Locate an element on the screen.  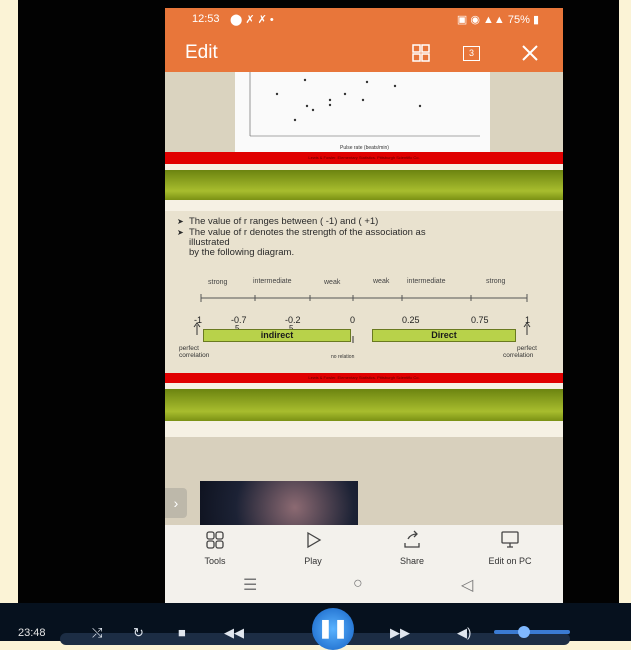
recents-icon: ☰ is located at coordinates (250, 585).